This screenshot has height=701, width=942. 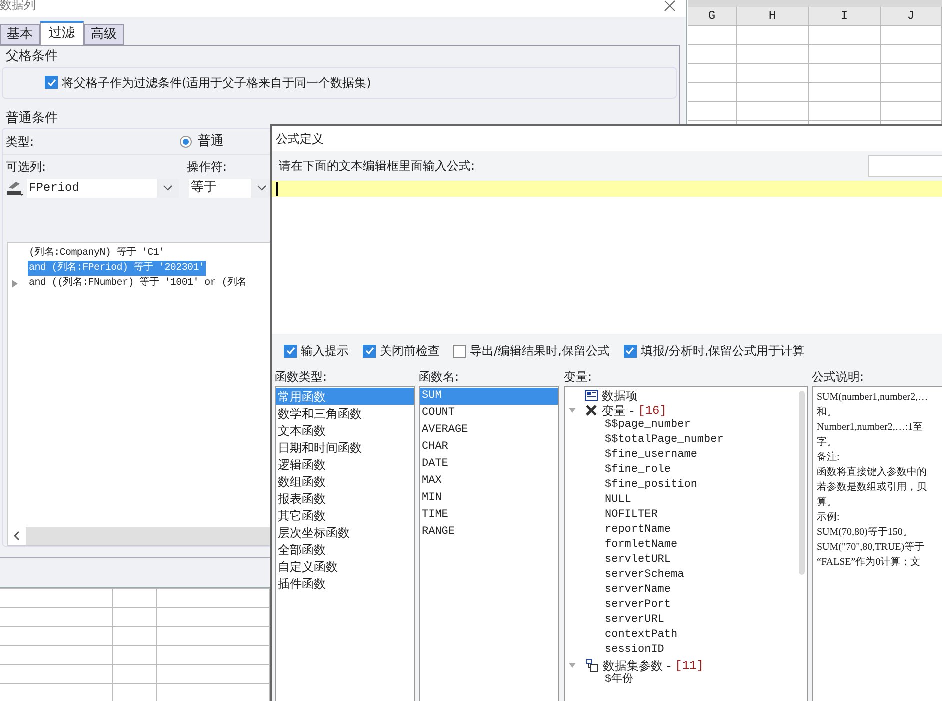 What do you see at coordinates (21, 142) in the screenshot?
I see `field-label: 类型:` at bounding box center [21, 142].